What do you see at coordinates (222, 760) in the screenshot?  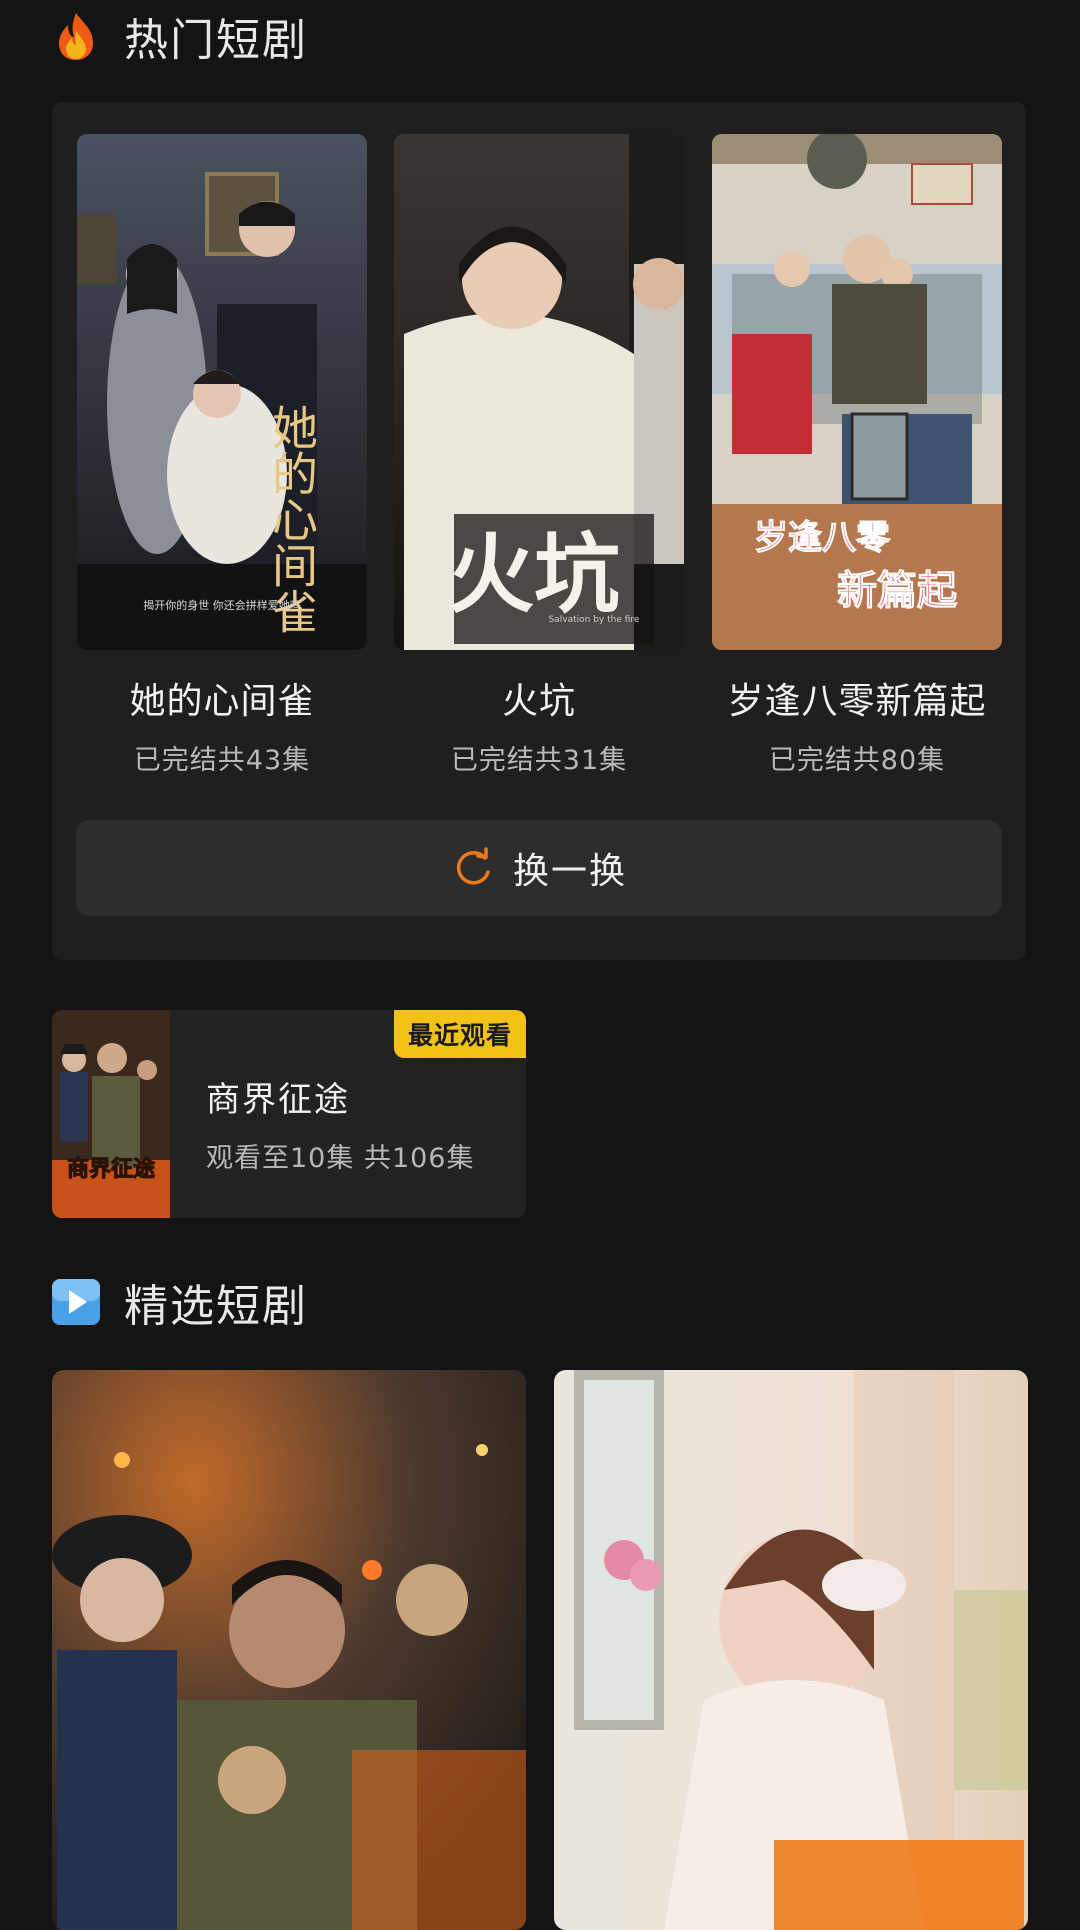 I see `item-status: 已完结共43集` at bounding box center [222, 760].